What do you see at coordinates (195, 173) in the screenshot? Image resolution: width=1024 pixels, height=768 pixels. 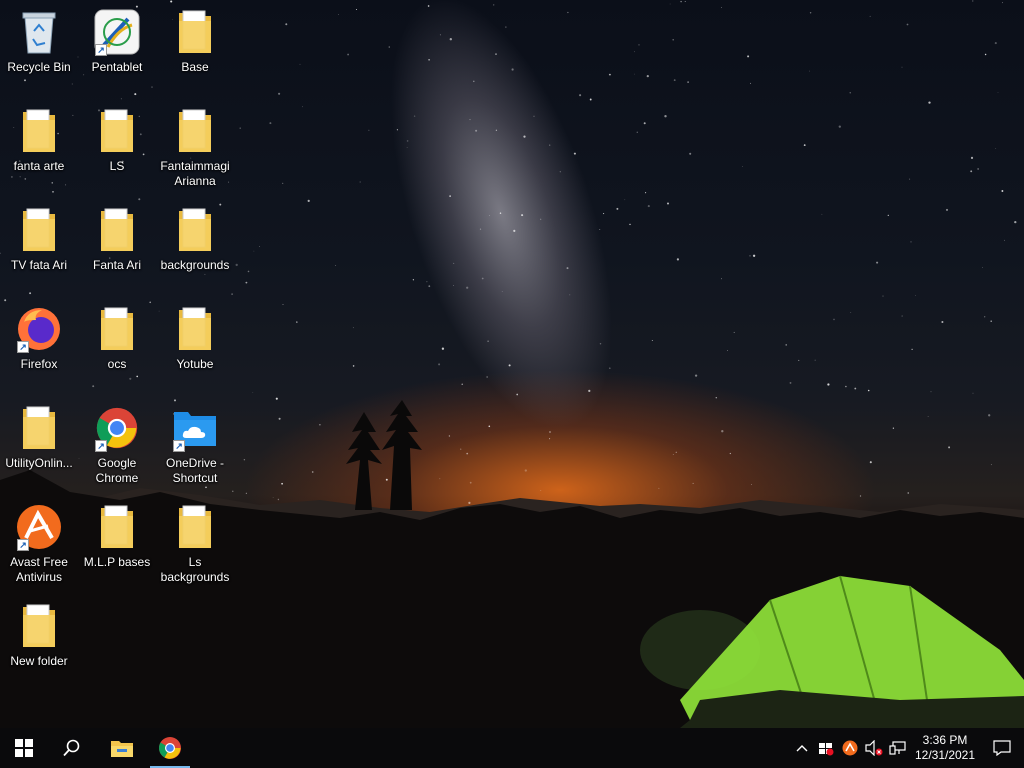 I see `desktop-icon-label: Fantaimmagi Arianna` at bounding box center [195, 173].